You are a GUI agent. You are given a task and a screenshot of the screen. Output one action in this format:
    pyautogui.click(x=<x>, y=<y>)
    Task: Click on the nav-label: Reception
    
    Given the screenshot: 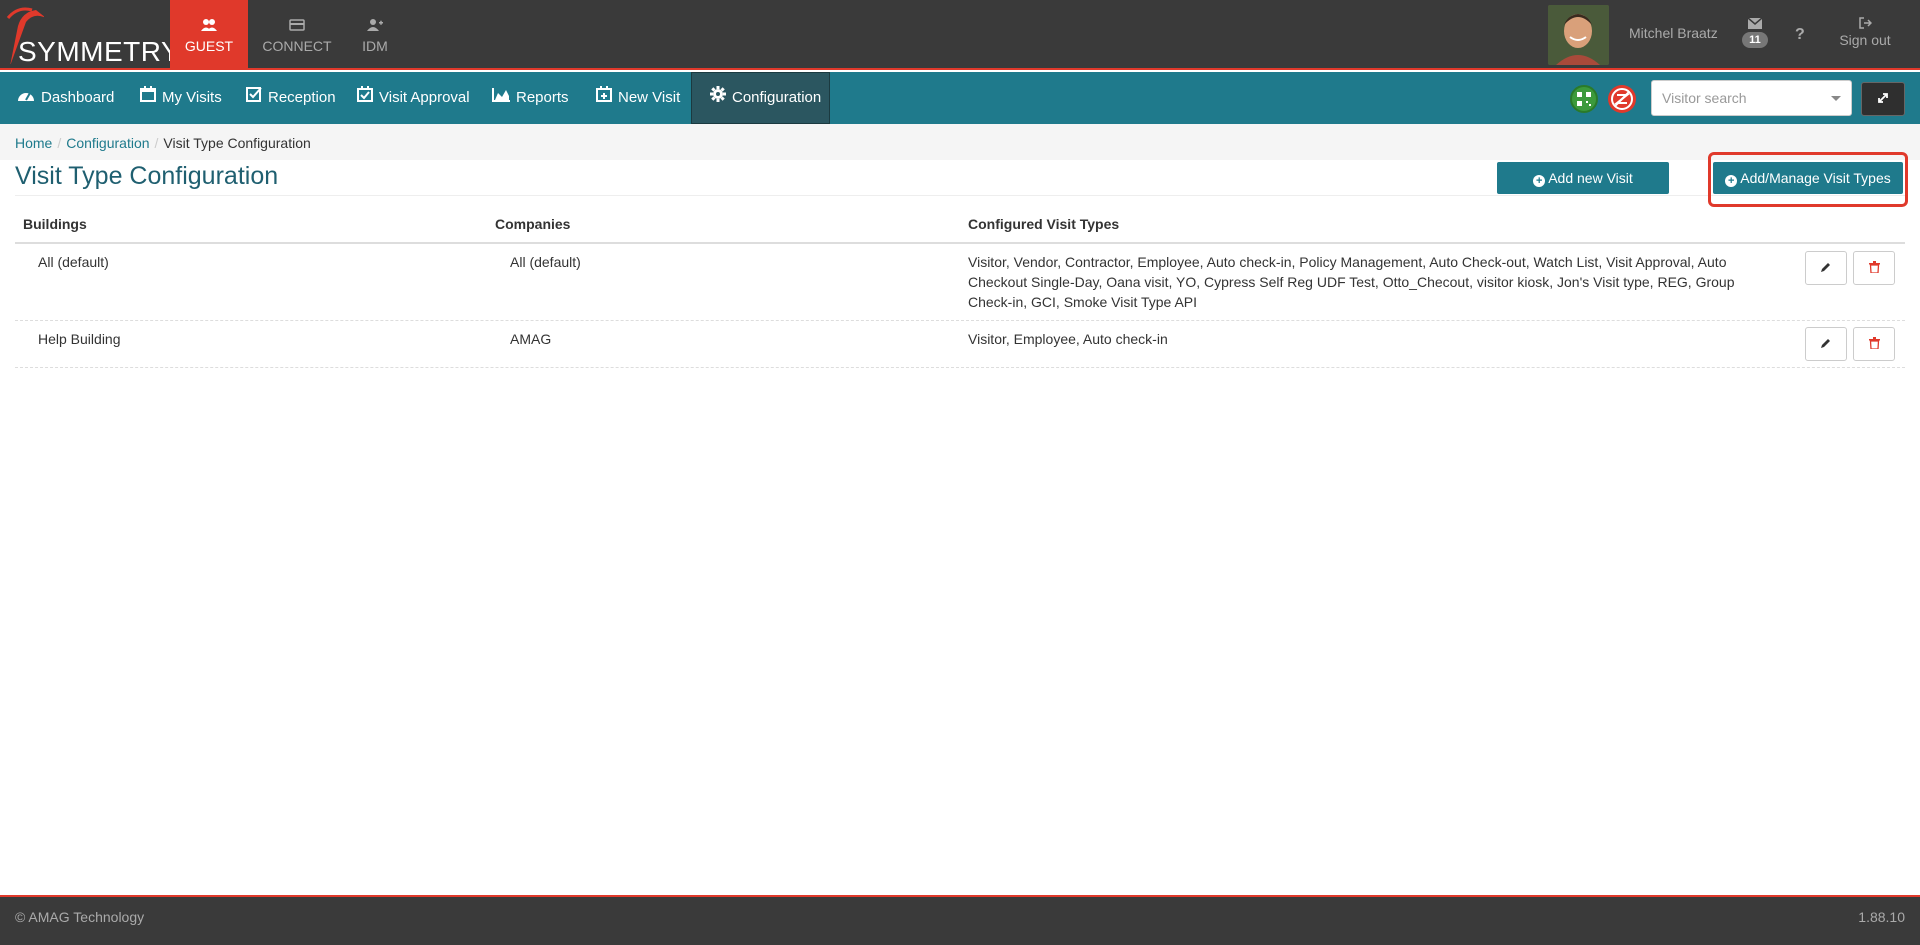 What is the action you would take?
    pyautogui.click(x=302, y=97)
    